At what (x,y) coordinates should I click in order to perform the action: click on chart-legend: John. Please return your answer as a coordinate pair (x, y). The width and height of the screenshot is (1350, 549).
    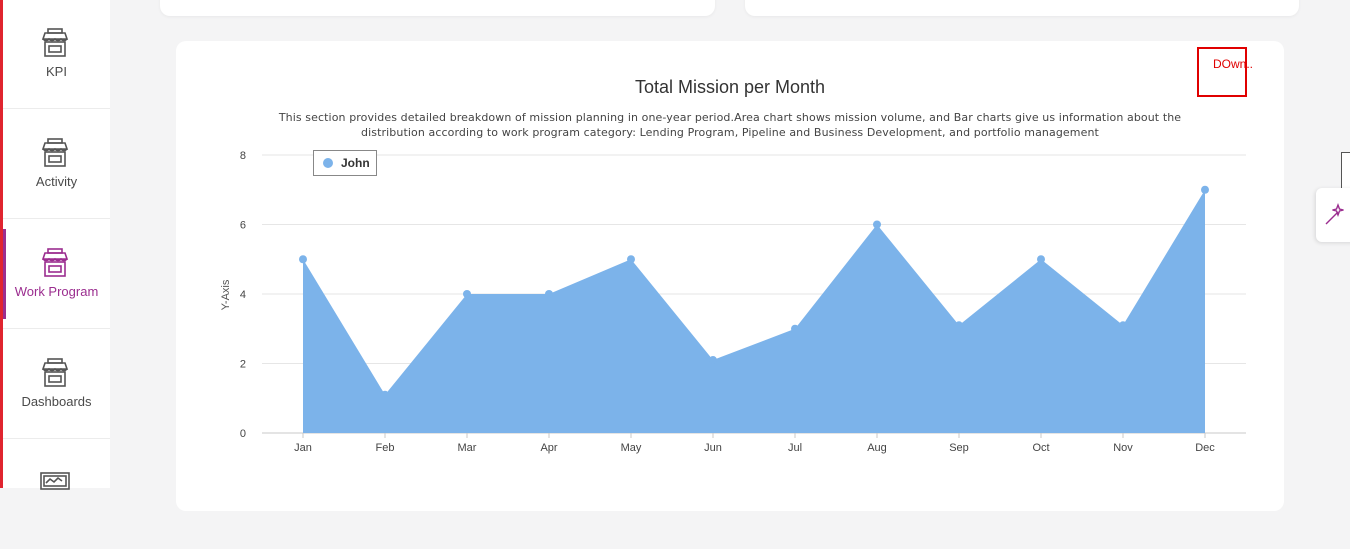
    Looking at the image, I should click on (345, 163).